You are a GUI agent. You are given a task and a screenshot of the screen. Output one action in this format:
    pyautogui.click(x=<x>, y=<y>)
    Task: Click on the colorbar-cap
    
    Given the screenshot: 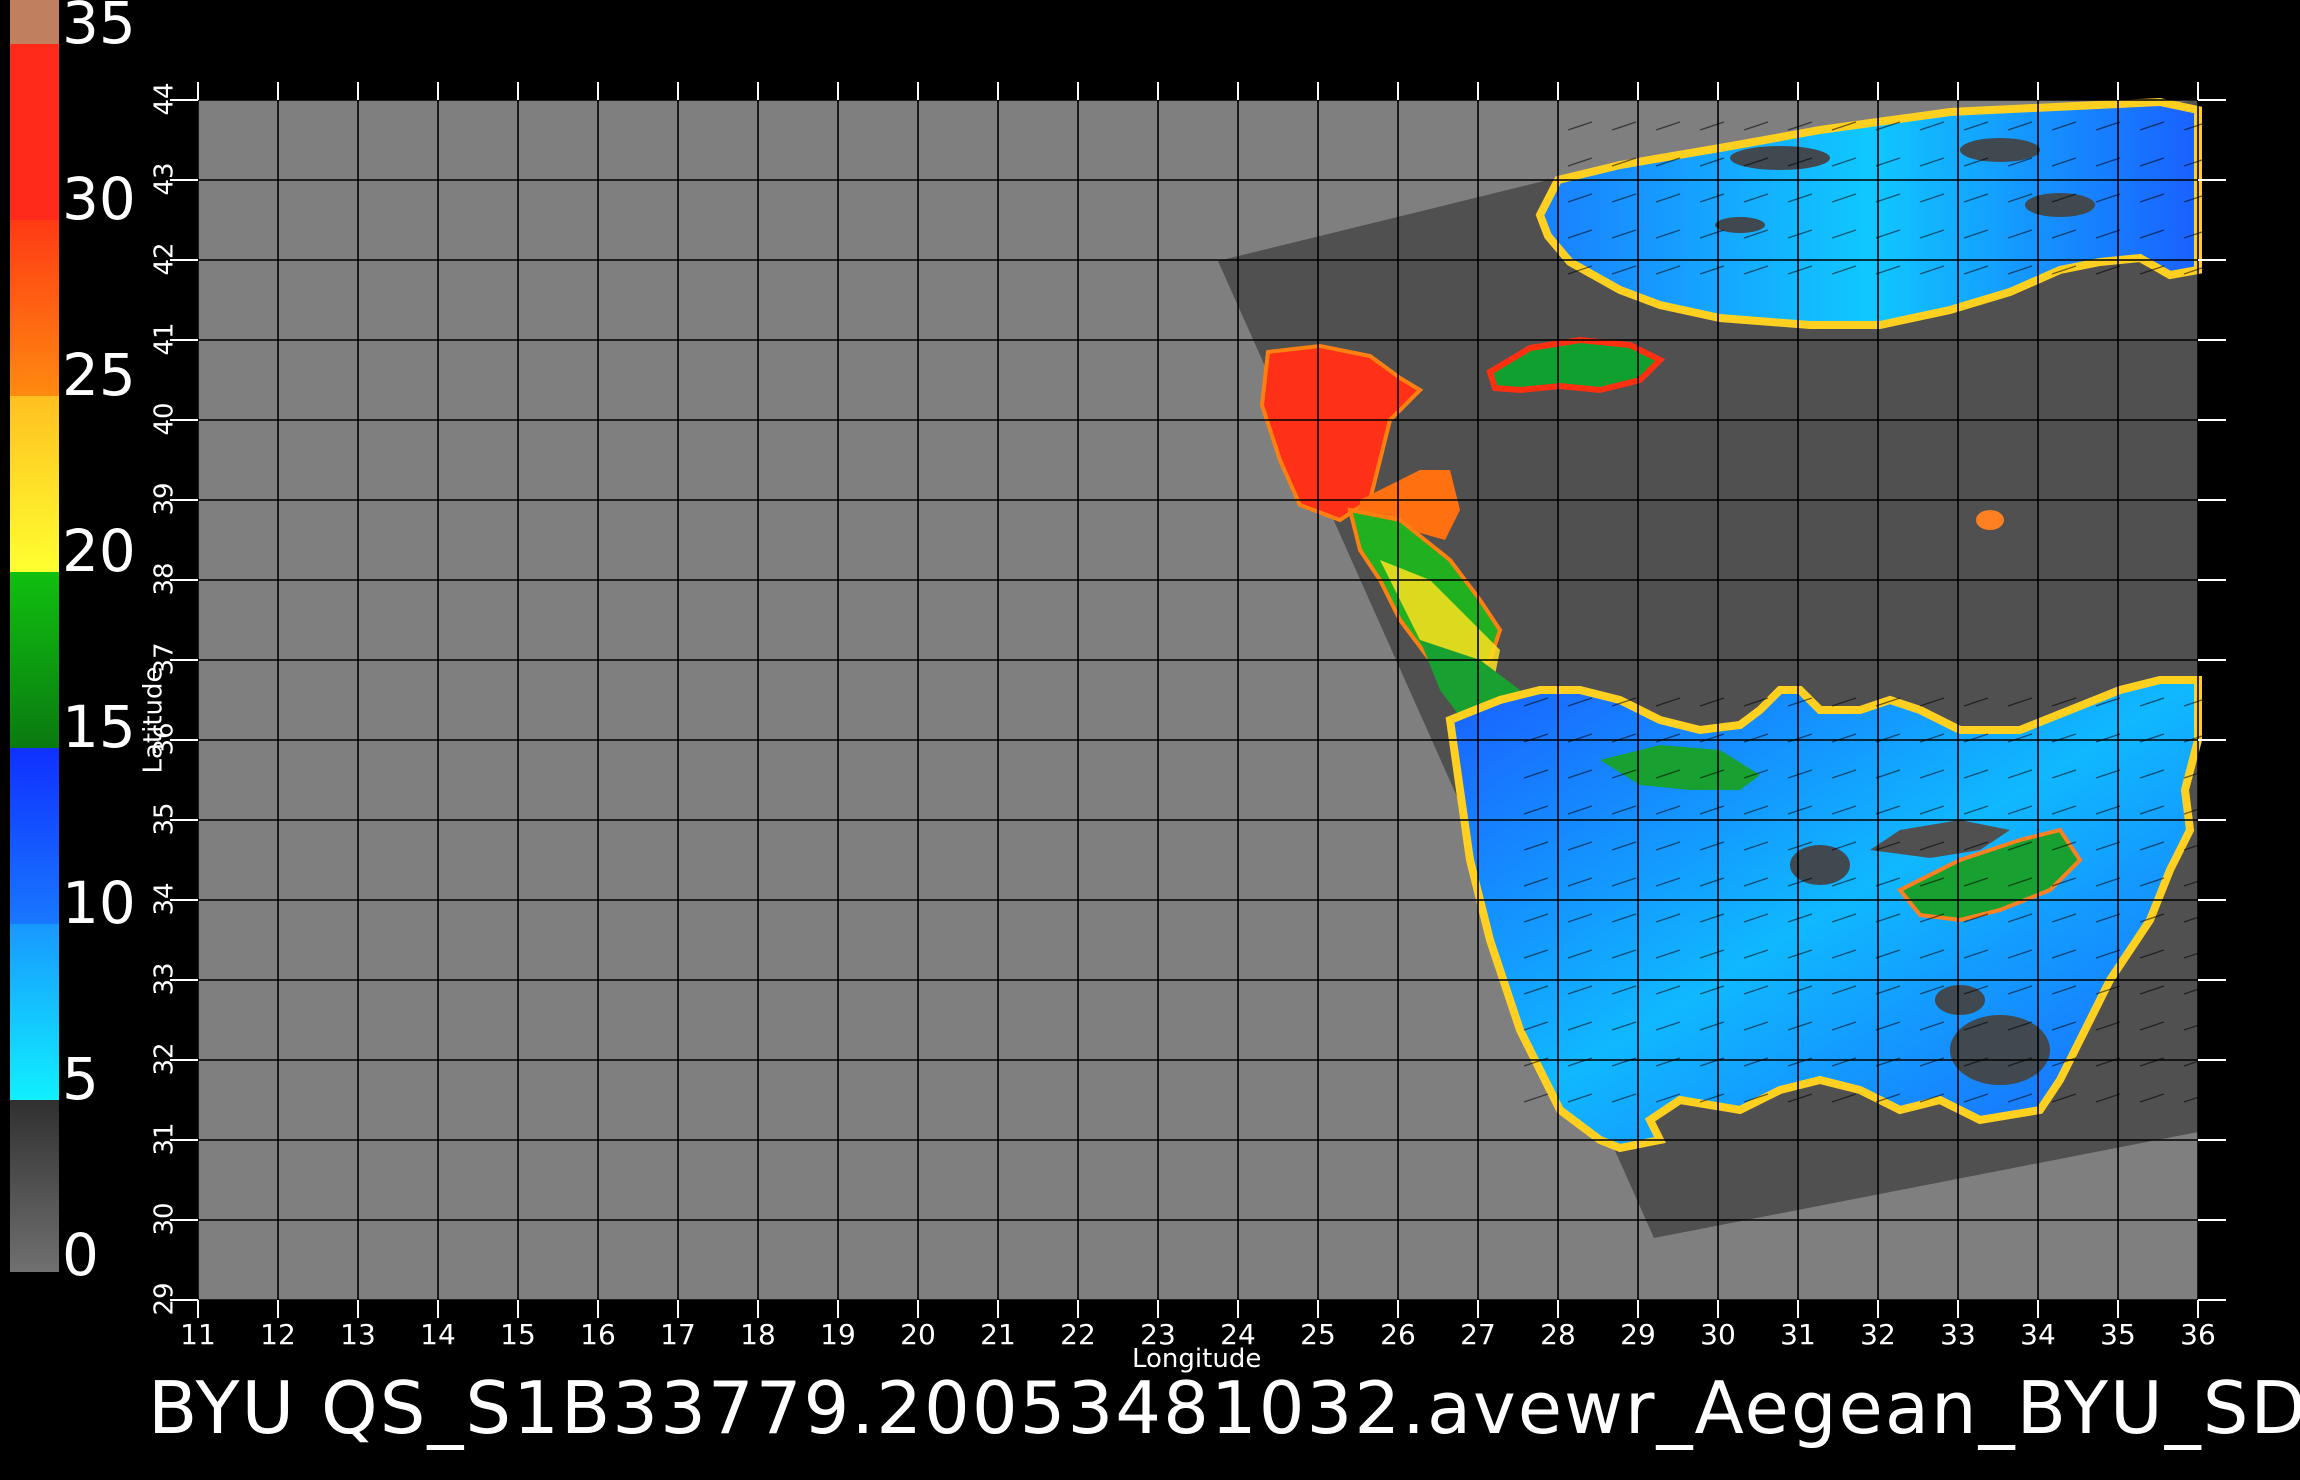 What is the action you would take?
    pyautogui.click(x=34, y=22)
    